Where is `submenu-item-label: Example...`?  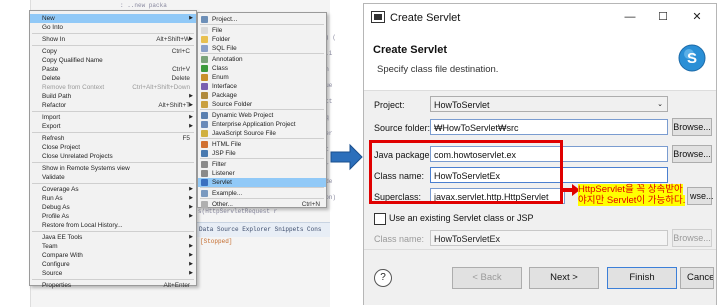 submenu-item-label: Example... is located at coordinates (227, 193).